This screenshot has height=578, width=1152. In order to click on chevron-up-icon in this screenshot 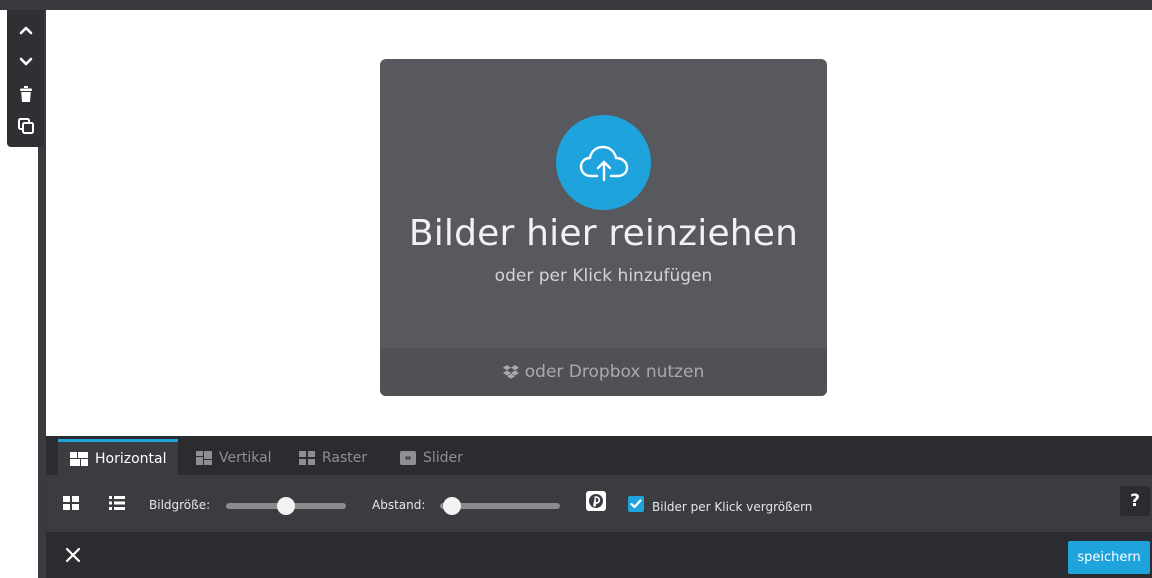, I will do `click(25, 30)`.